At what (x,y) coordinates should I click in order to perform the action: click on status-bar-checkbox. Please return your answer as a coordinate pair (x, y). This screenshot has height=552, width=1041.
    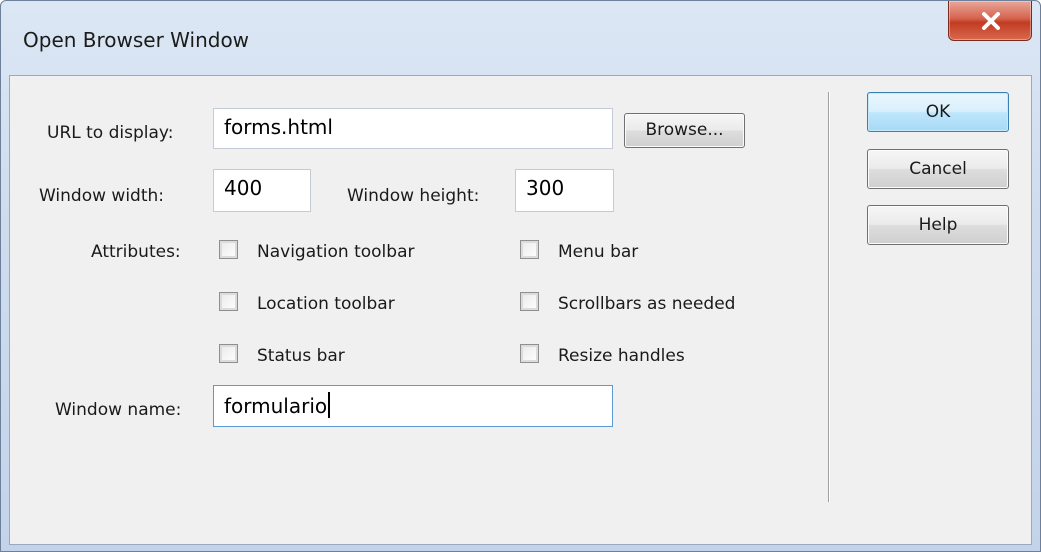
    Looking at the image, I should click on (228, 353).